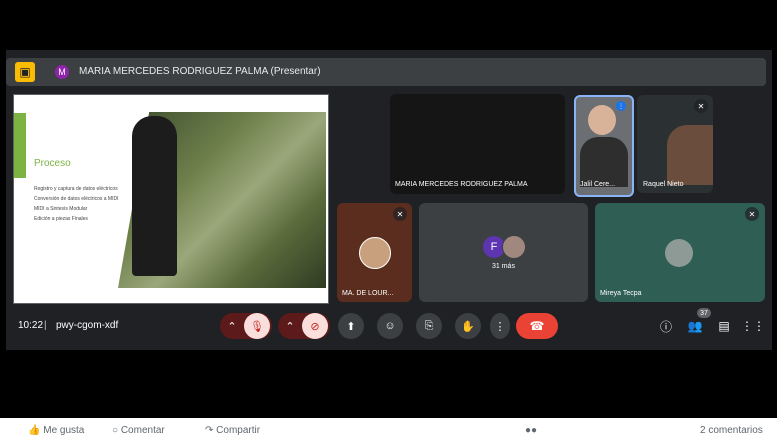 The height and width of the screenshot is (437, 777). What do you see at coordinates (61, 209) in the screenshot?
I see `slide-bullet: MIDI a Sintesís Modular` at bounding box center [61, 209].